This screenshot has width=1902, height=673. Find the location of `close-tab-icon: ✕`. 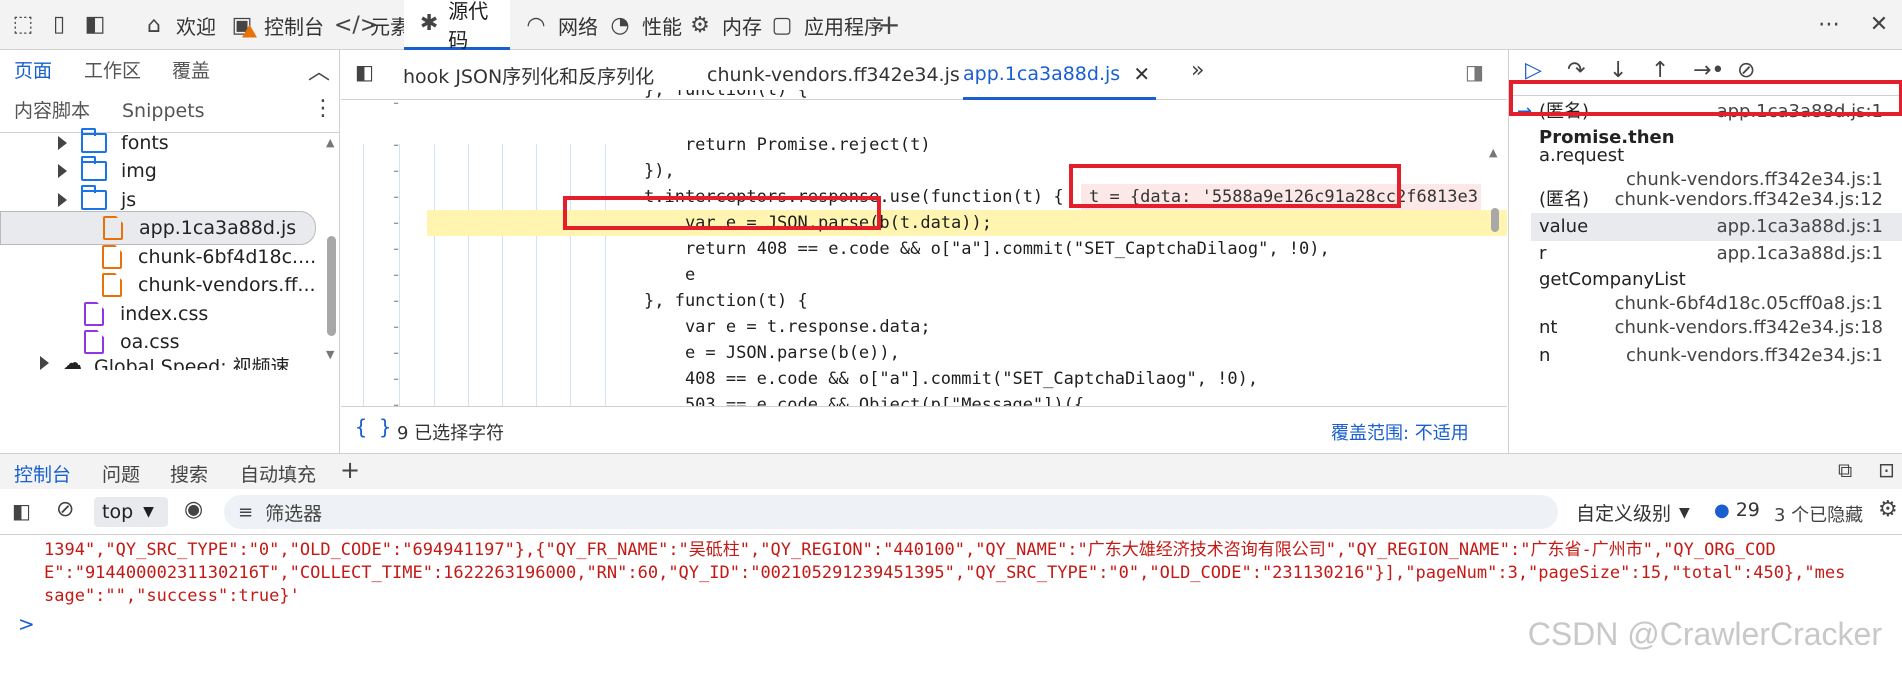

close-tab-icon: ✕ is located at coordinates (1141, 74).